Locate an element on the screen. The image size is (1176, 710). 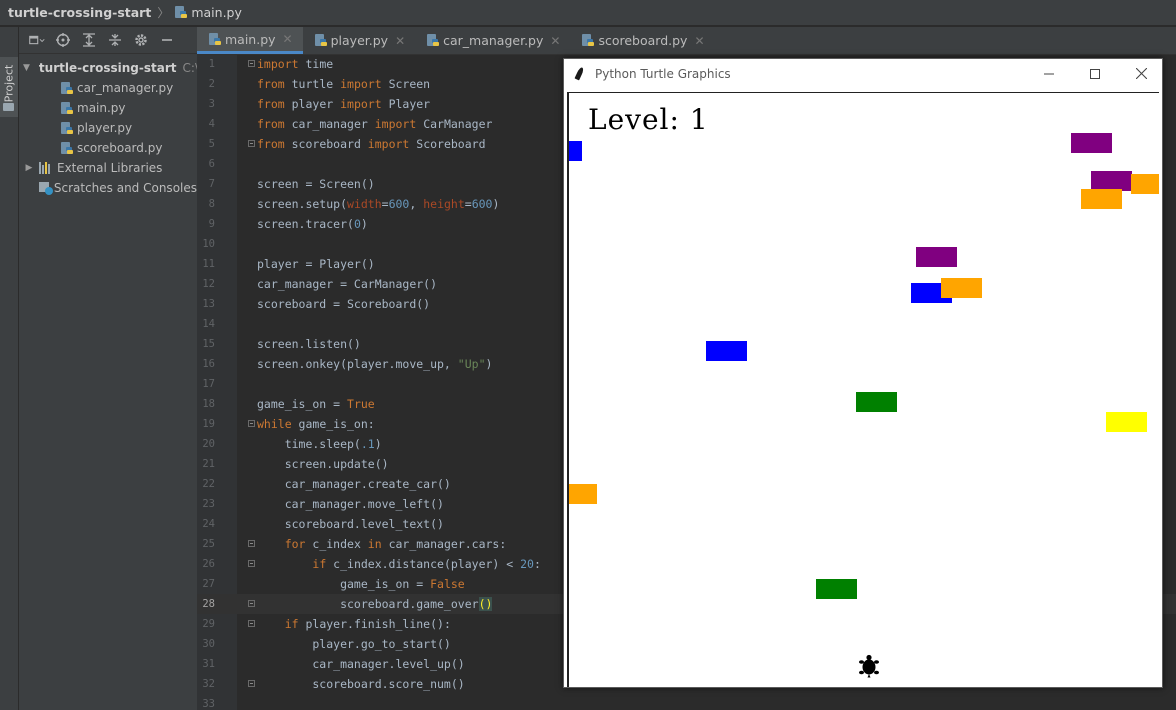
external-libraries-label: External Libraries is located at coordinates (110, 168).